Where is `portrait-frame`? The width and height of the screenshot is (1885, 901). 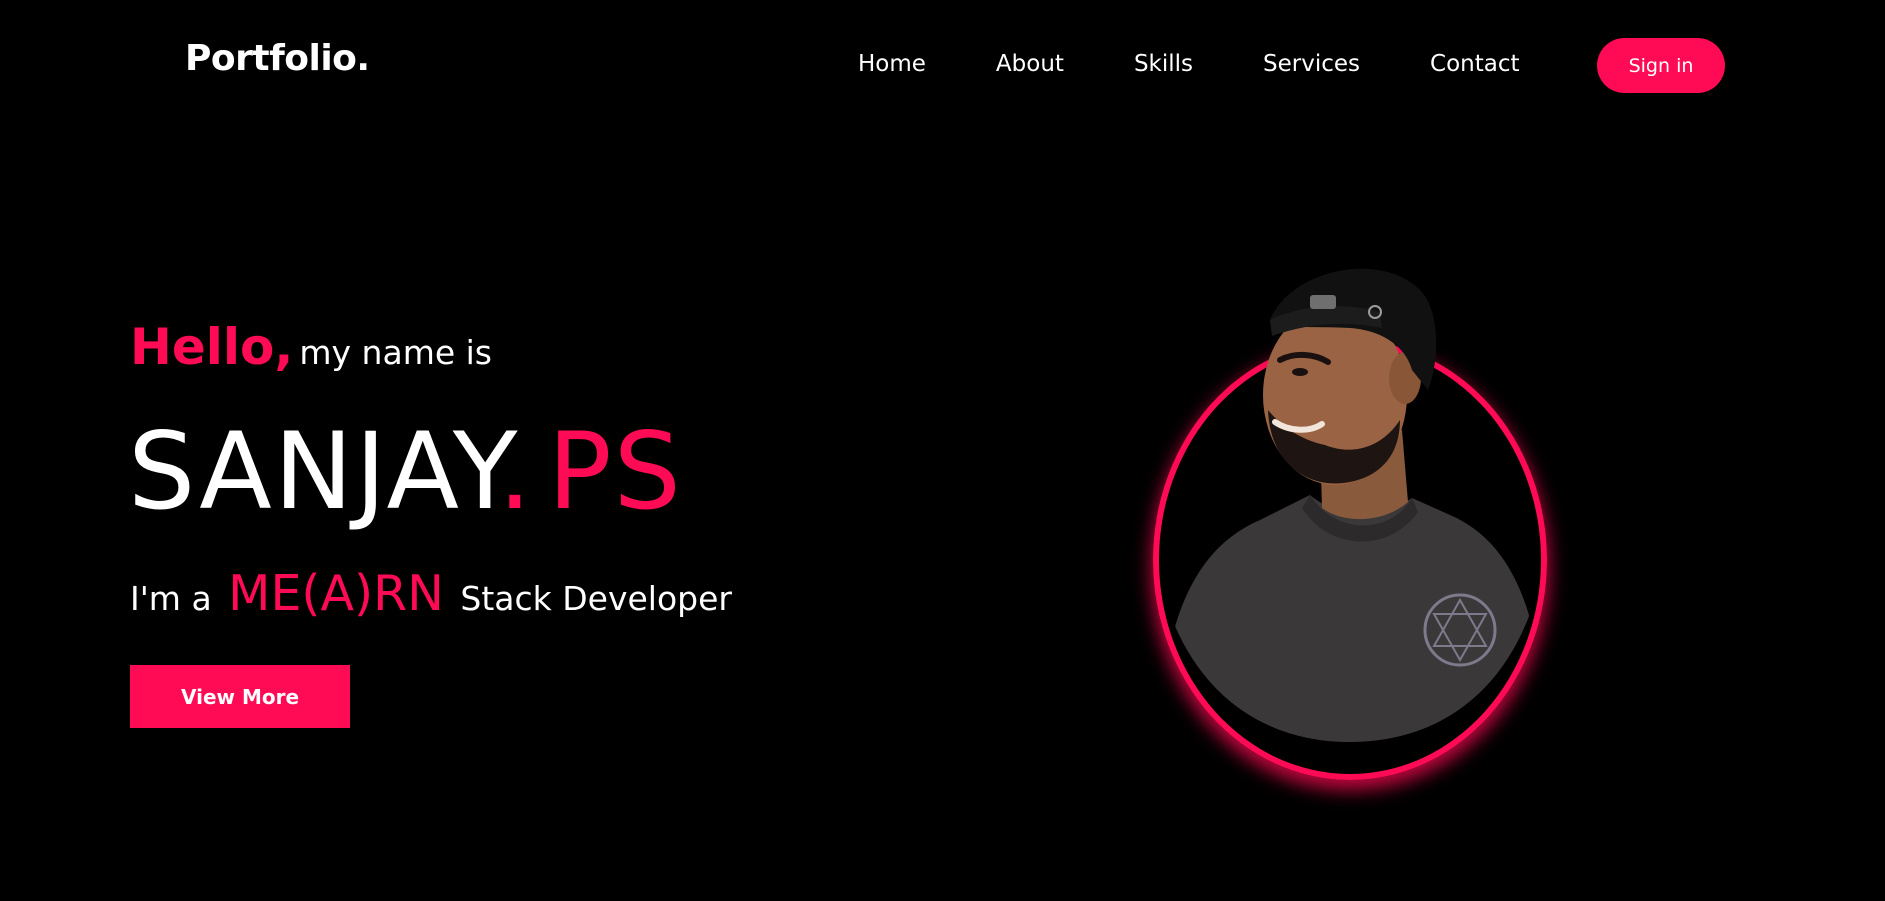
portrait-frame is located at coordinates (1350, 515).